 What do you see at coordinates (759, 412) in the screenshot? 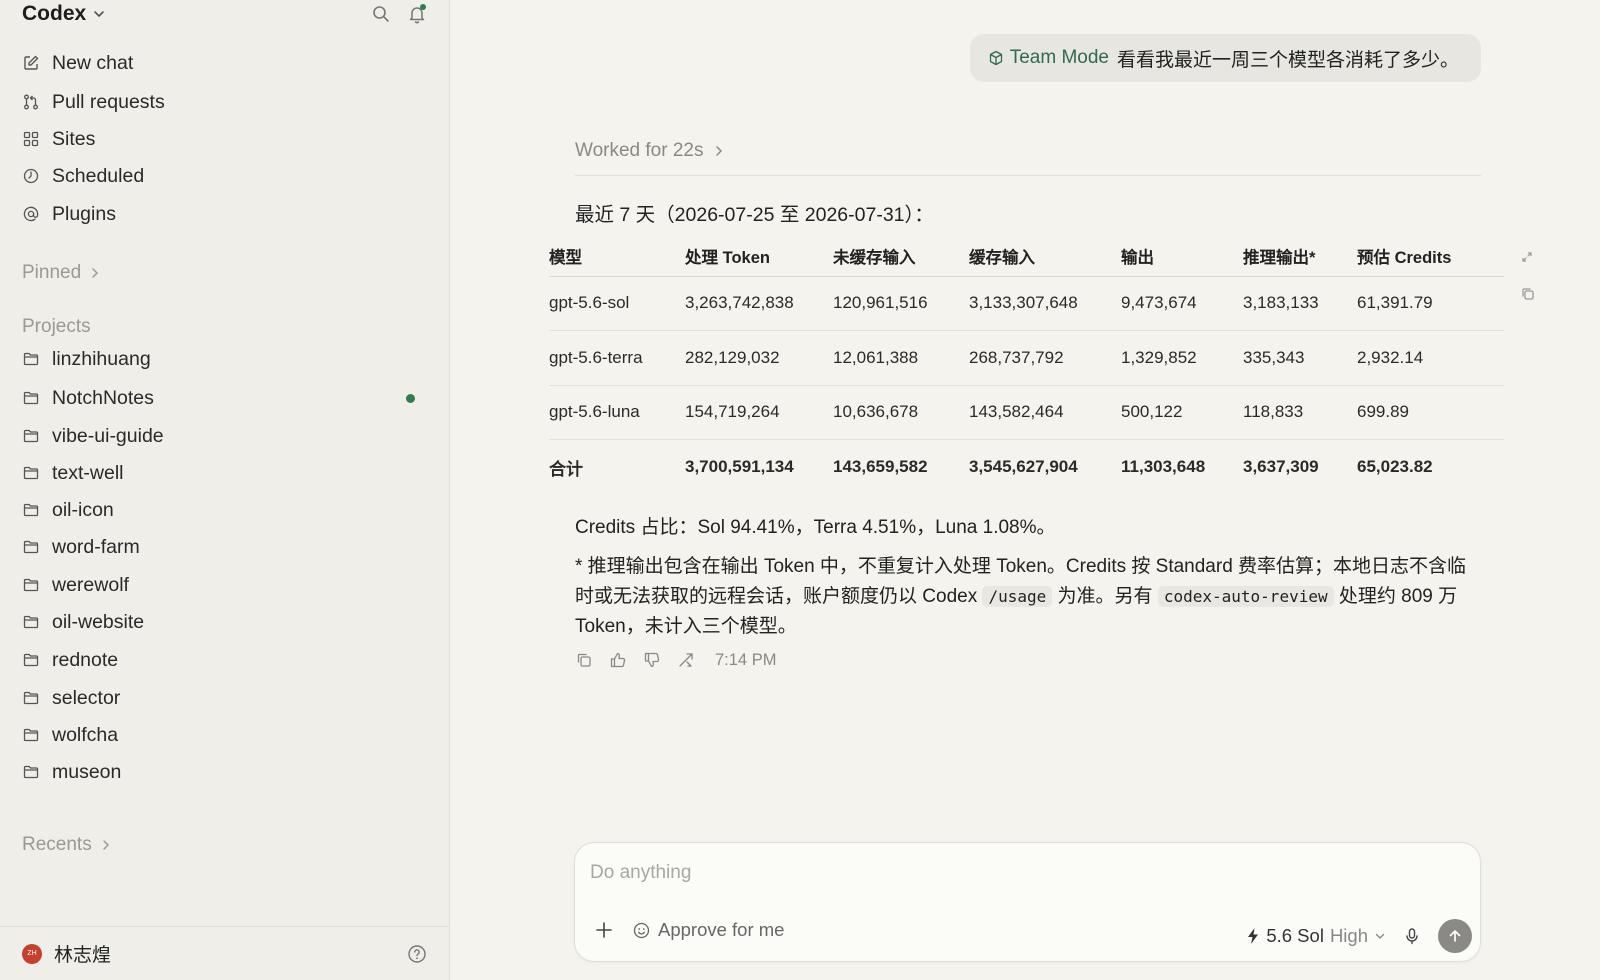
I see `table-cell: 154,719,264` at bounding box center [759, 412].